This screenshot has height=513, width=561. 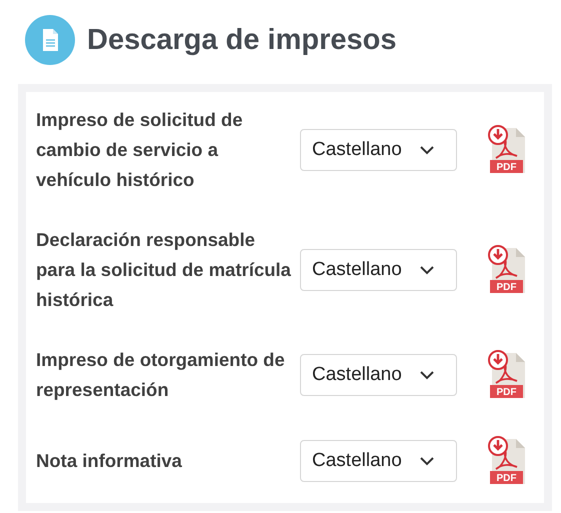 What do you see at coordinates (109, 461) in the screenshot?
I see `form-name: Nota informativa` at bounding box center [109, 461].